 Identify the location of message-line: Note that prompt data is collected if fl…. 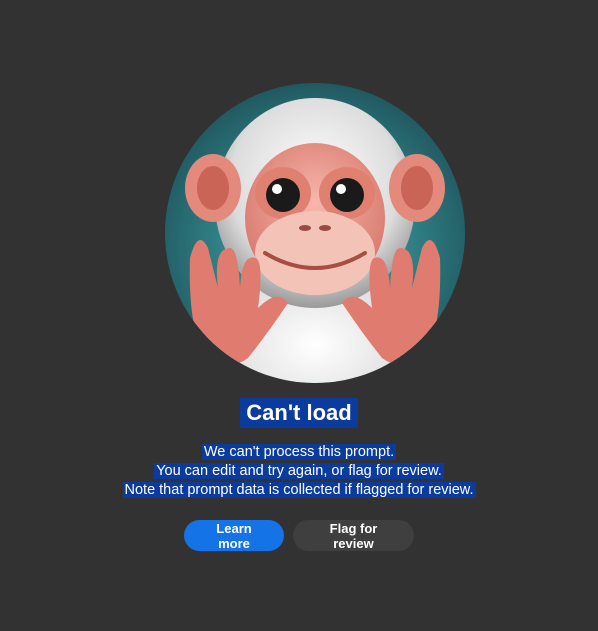
(299, 490).